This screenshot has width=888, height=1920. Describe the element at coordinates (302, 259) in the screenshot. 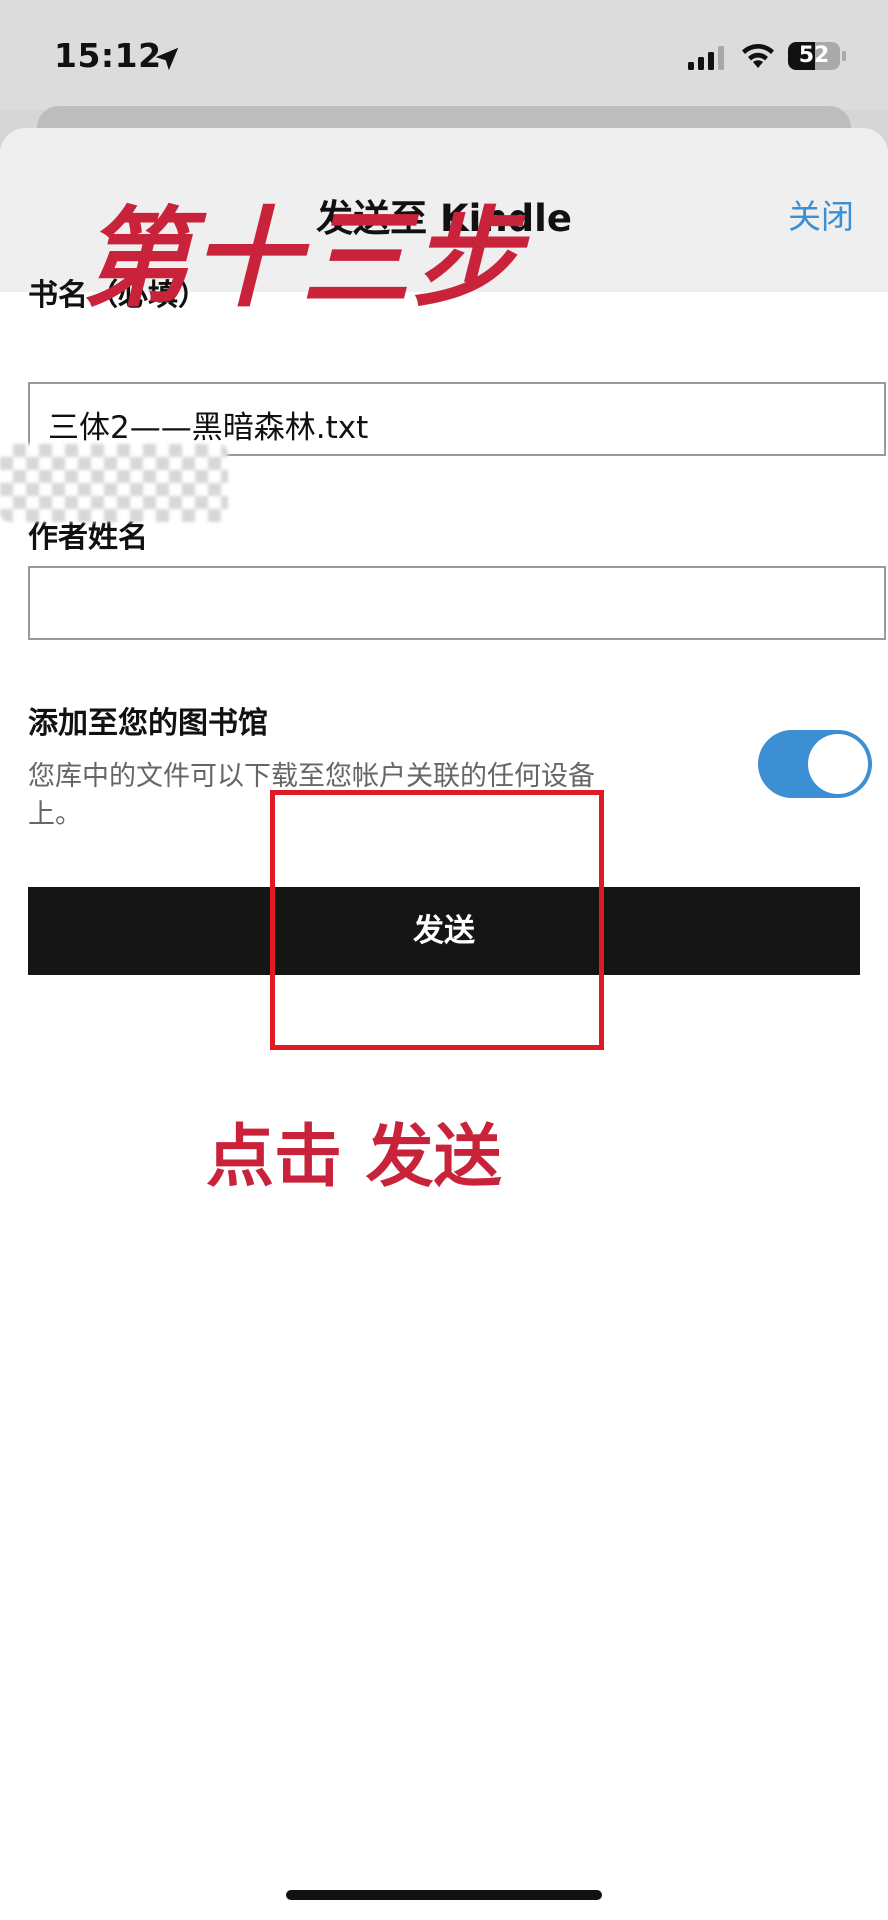

I see `annotation-step-label: 第十三步` at that location.